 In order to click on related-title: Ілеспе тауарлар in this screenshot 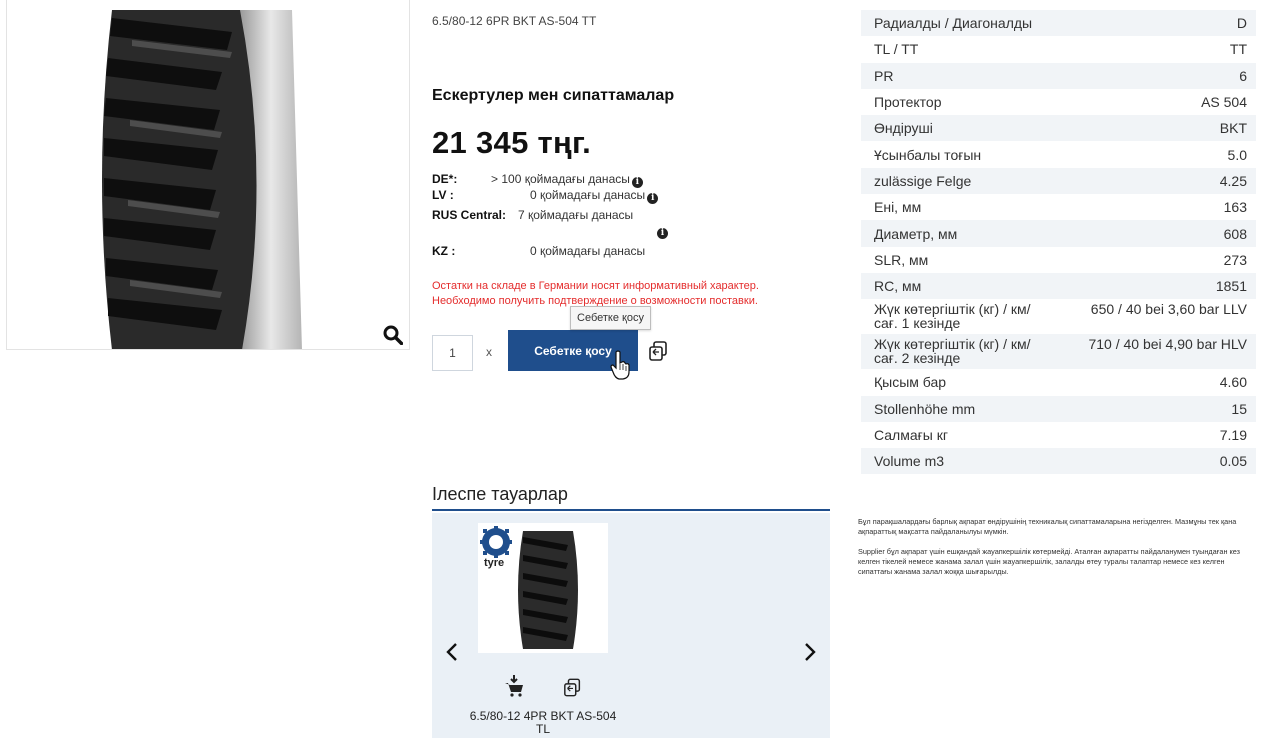, I will do `click(500, 494)`.